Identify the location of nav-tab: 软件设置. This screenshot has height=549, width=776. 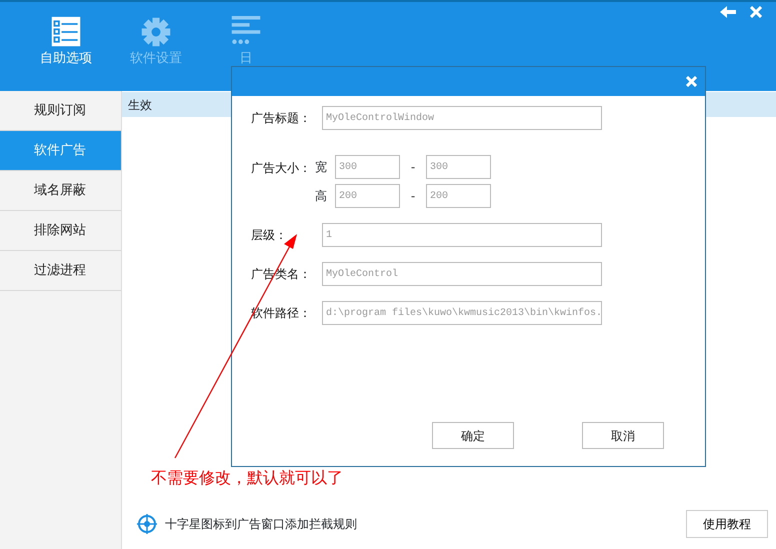
(156, 35).